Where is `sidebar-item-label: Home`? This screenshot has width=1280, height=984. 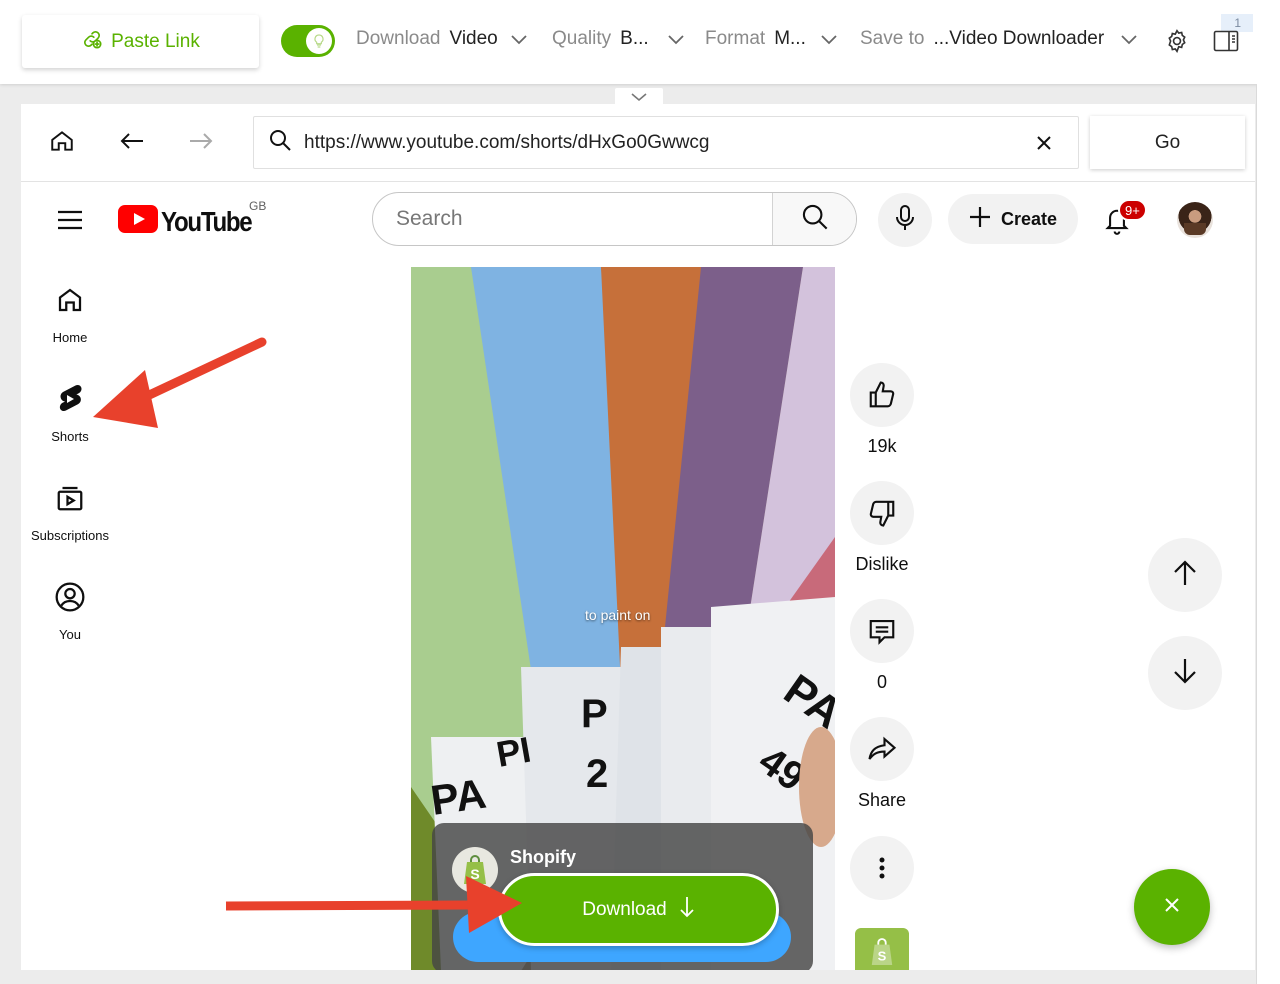
sidebar-item-label: Home is located at coordinates (70, 337).